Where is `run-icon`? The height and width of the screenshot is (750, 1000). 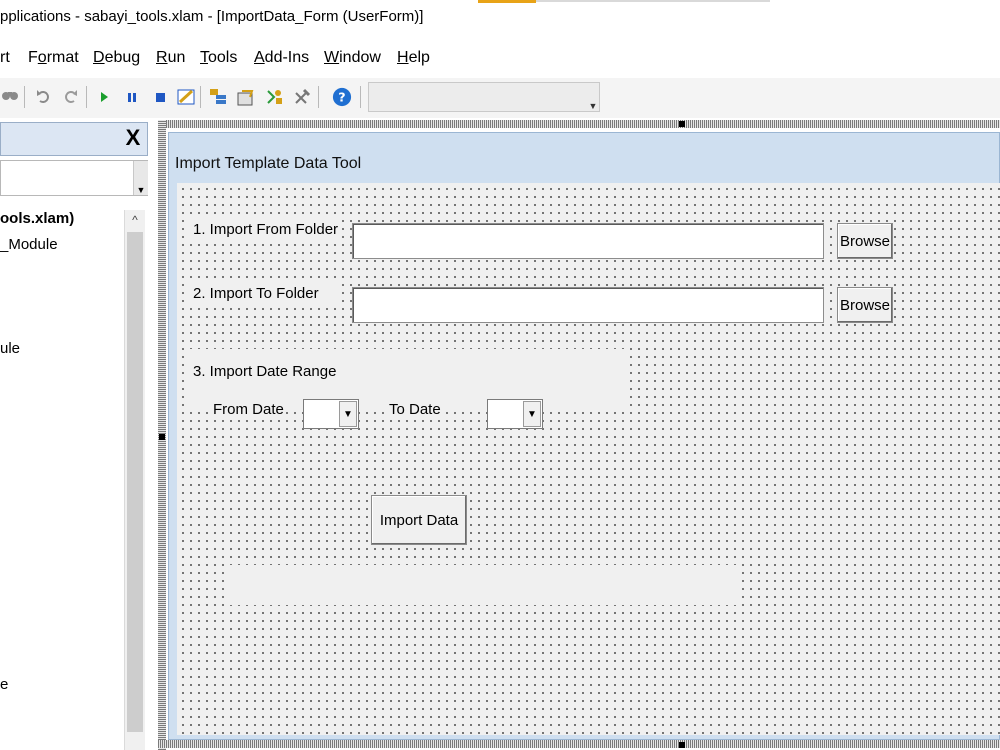 run-icon is located at coordinates (104, 97).